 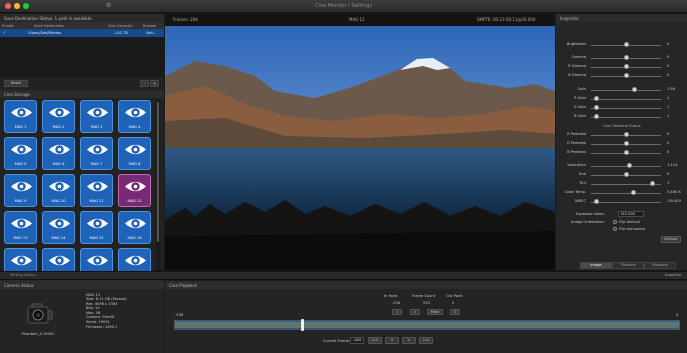 What do you see at coordinates (134, 190) in the screenshot?
I see `mag-tile: MAG 12` at bounding box center [134, 190].